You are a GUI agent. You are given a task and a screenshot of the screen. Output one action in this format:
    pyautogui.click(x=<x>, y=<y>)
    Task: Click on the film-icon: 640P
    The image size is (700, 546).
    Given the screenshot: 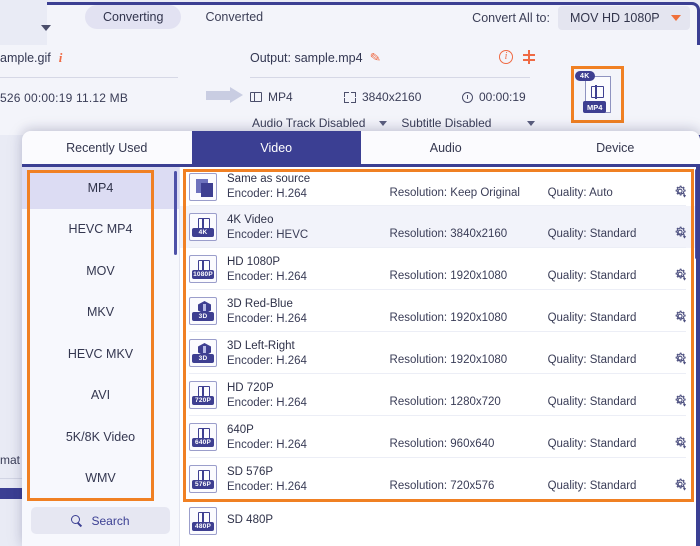 What is the action you would take?
    pyautogui.click(x=203, y=437)
    